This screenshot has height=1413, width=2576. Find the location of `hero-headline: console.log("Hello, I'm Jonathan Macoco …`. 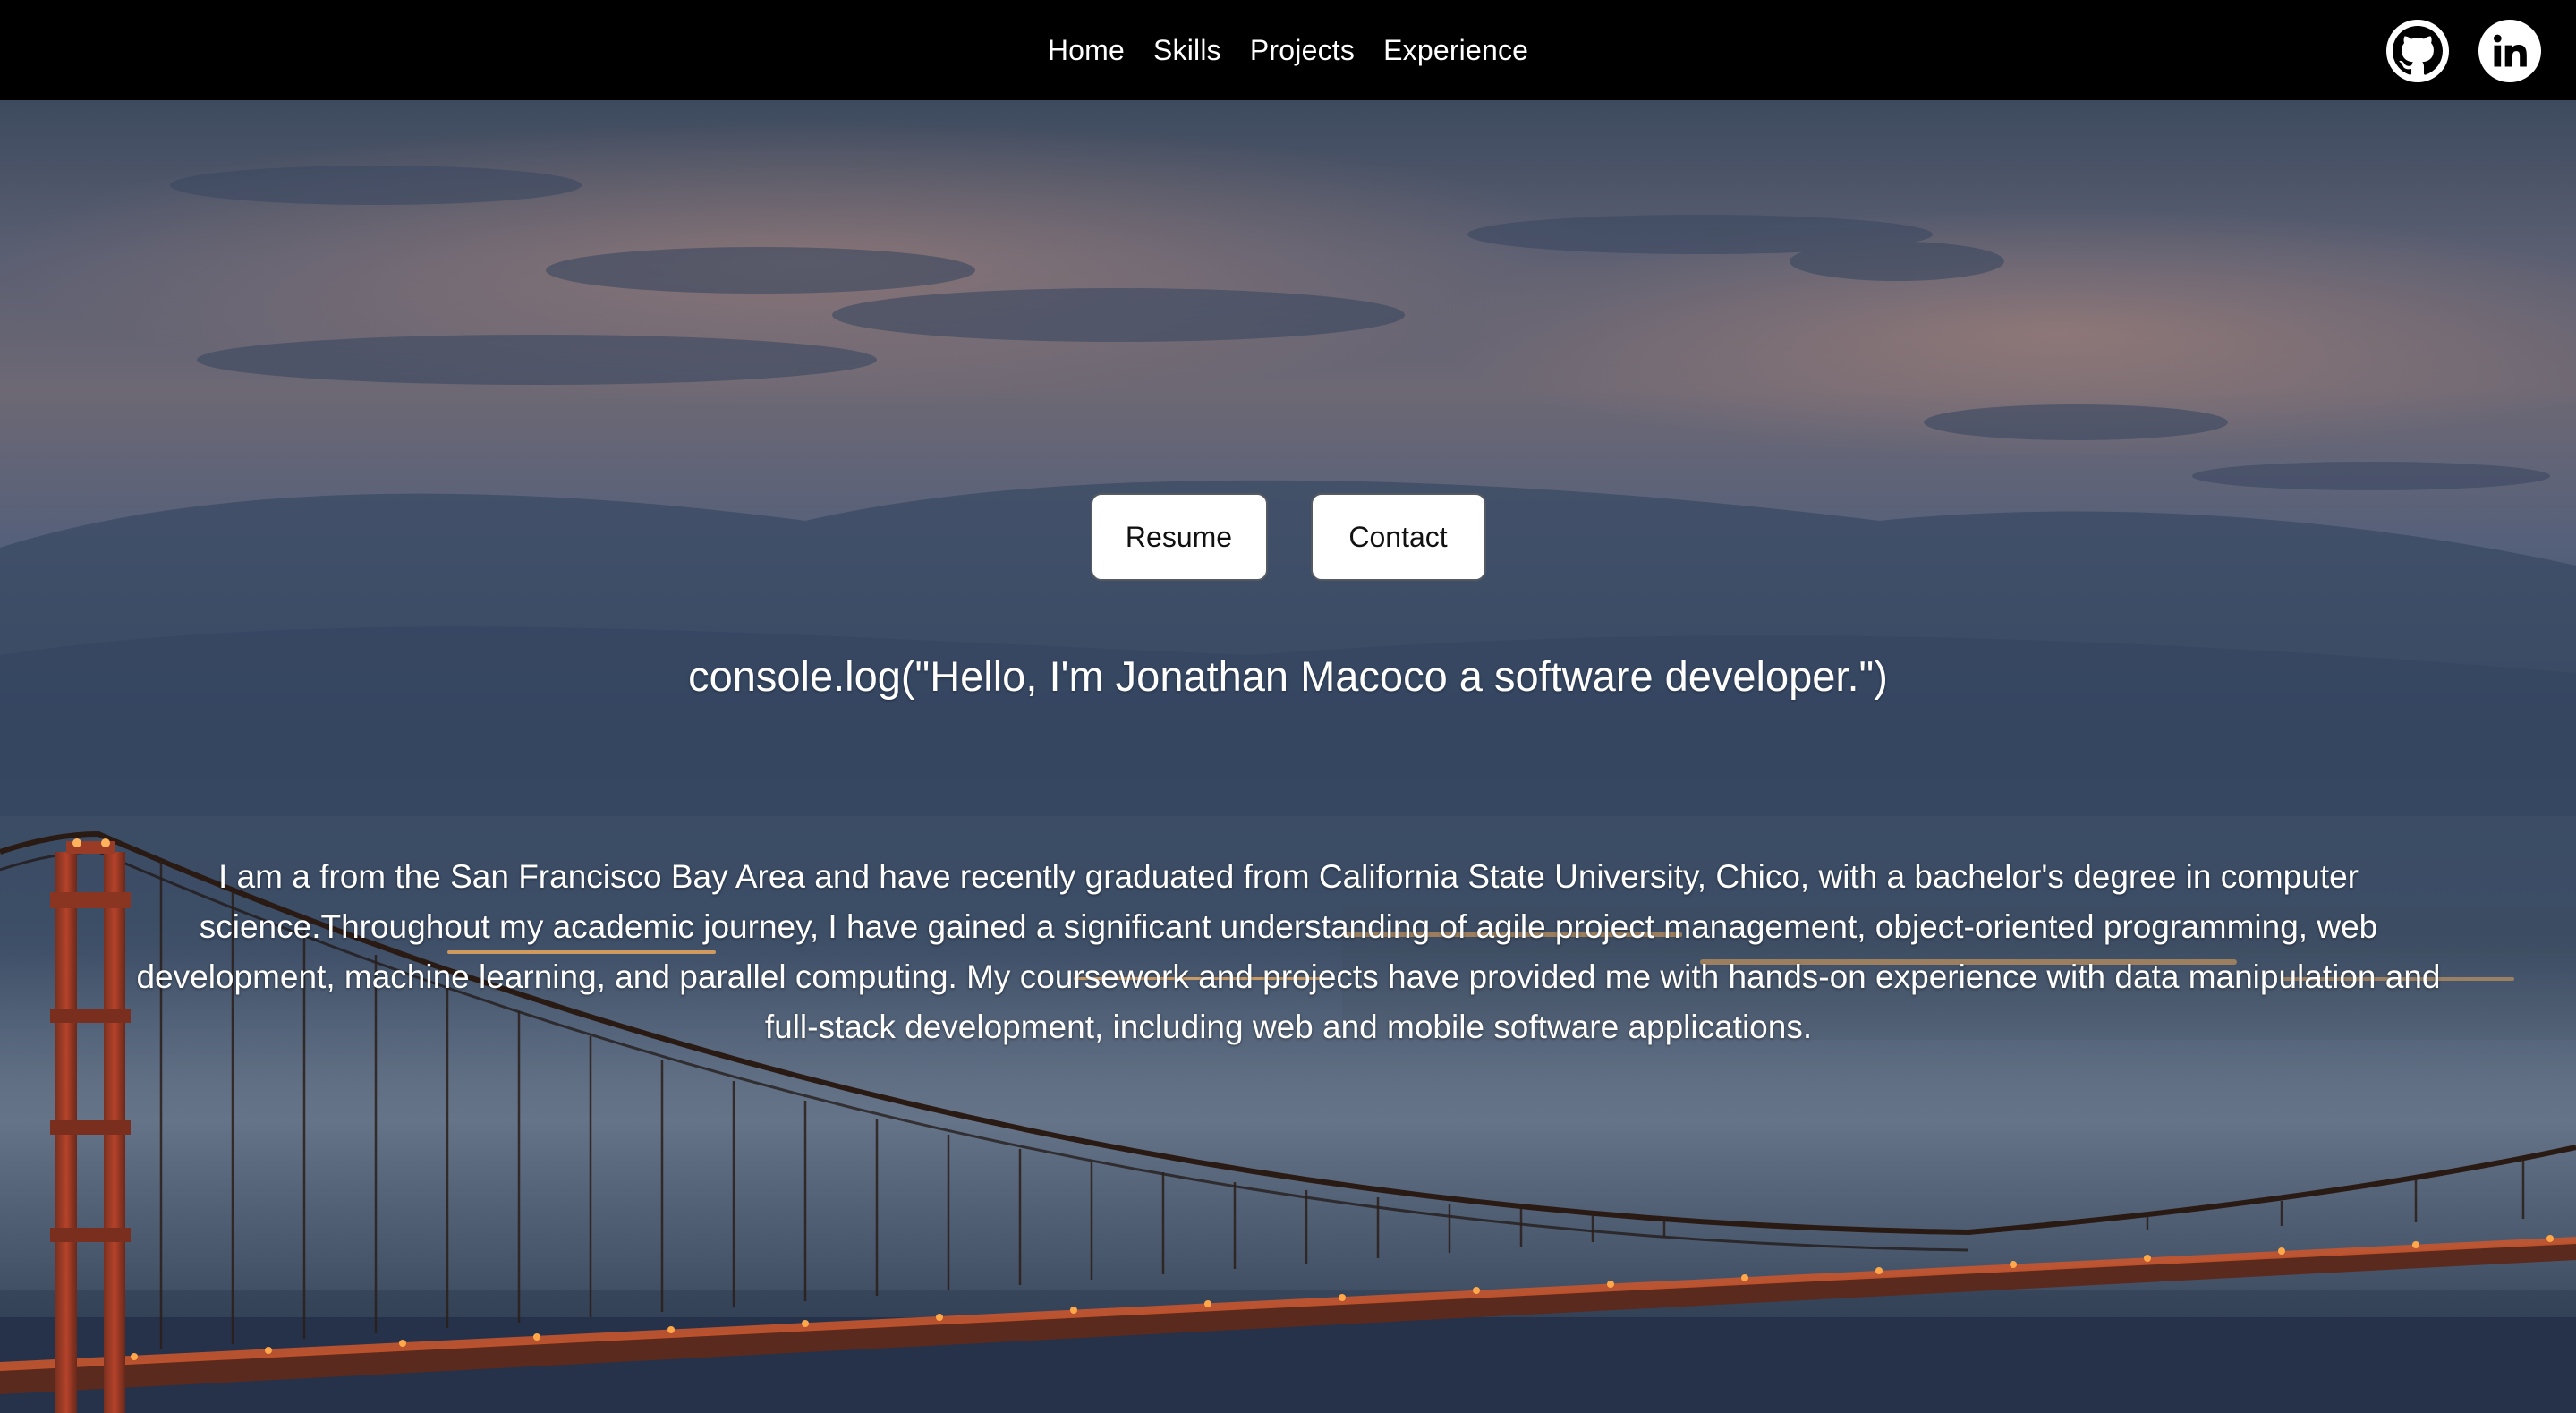

hero-headline: console.log("Hello, I'm Jonathan Macoco … is located at coordinates (1288, 676).